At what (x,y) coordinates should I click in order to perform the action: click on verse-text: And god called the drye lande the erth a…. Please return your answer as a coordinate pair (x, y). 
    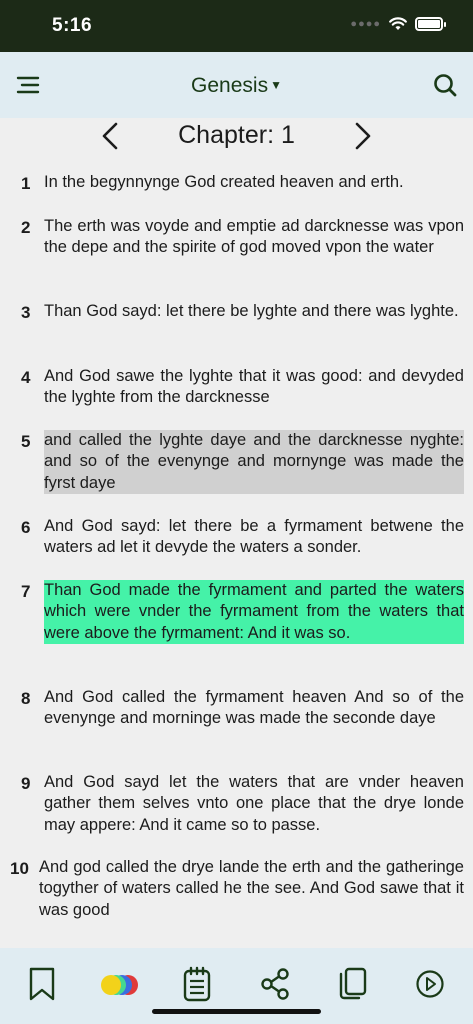
    Looking at the image, I should click on (251, 888).